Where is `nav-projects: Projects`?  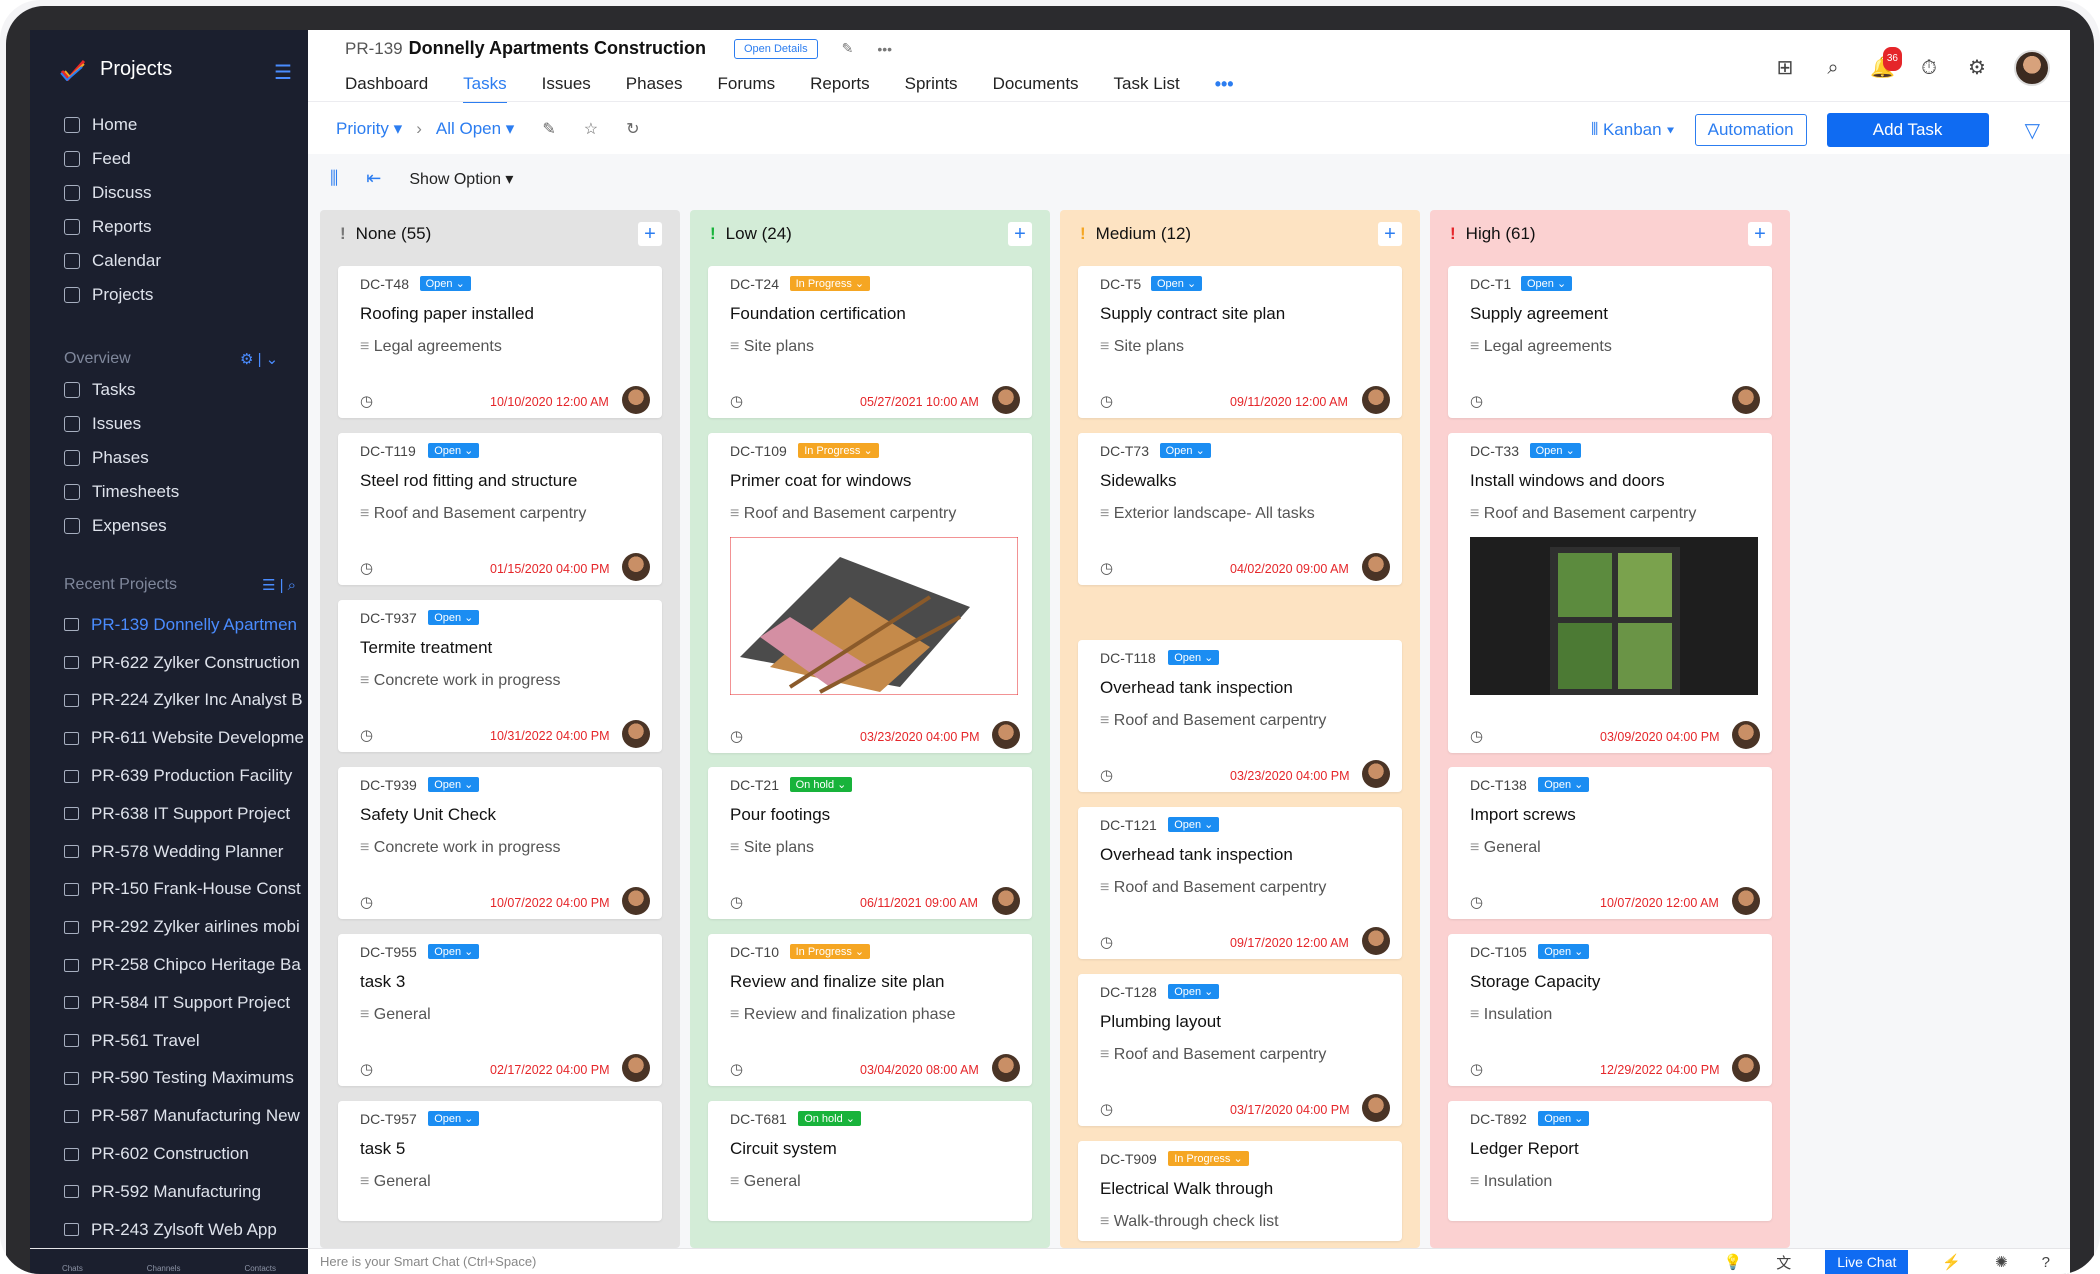 nav-projects: Projects is located at coordinates (169, 295).